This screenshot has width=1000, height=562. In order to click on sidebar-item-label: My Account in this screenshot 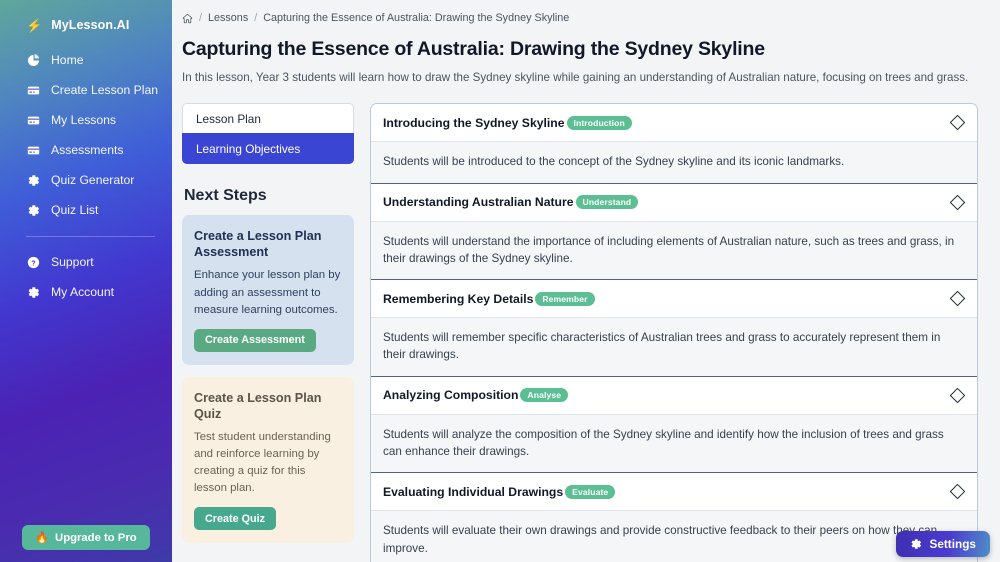, I will do `click(82, 292)`.